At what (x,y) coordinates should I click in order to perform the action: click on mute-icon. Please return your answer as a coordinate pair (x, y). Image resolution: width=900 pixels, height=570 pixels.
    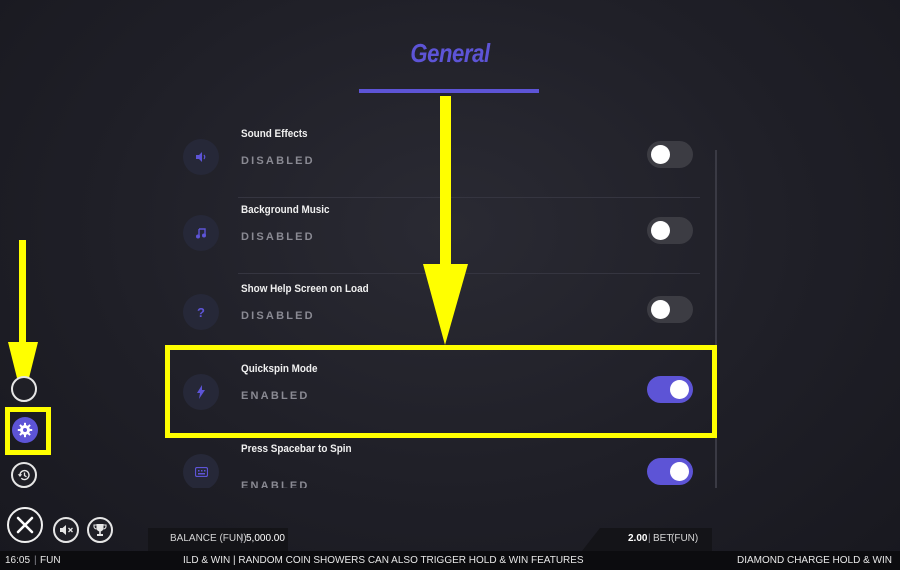
    Looking at the image, I should click on (66, 530).